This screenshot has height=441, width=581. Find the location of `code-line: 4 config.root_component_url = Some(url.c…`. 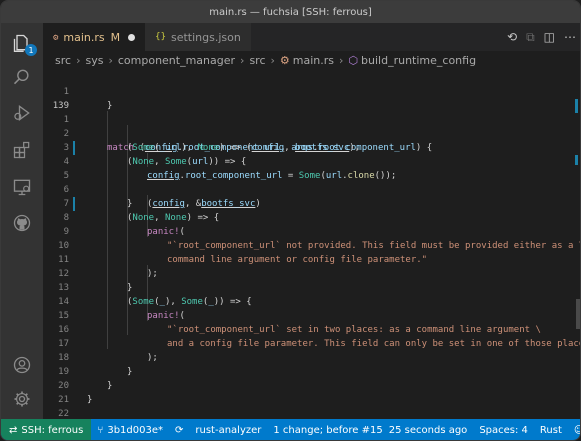

code-line: 4 config.root_component_url = Some(url.c… is located at coordinates (230, 169).